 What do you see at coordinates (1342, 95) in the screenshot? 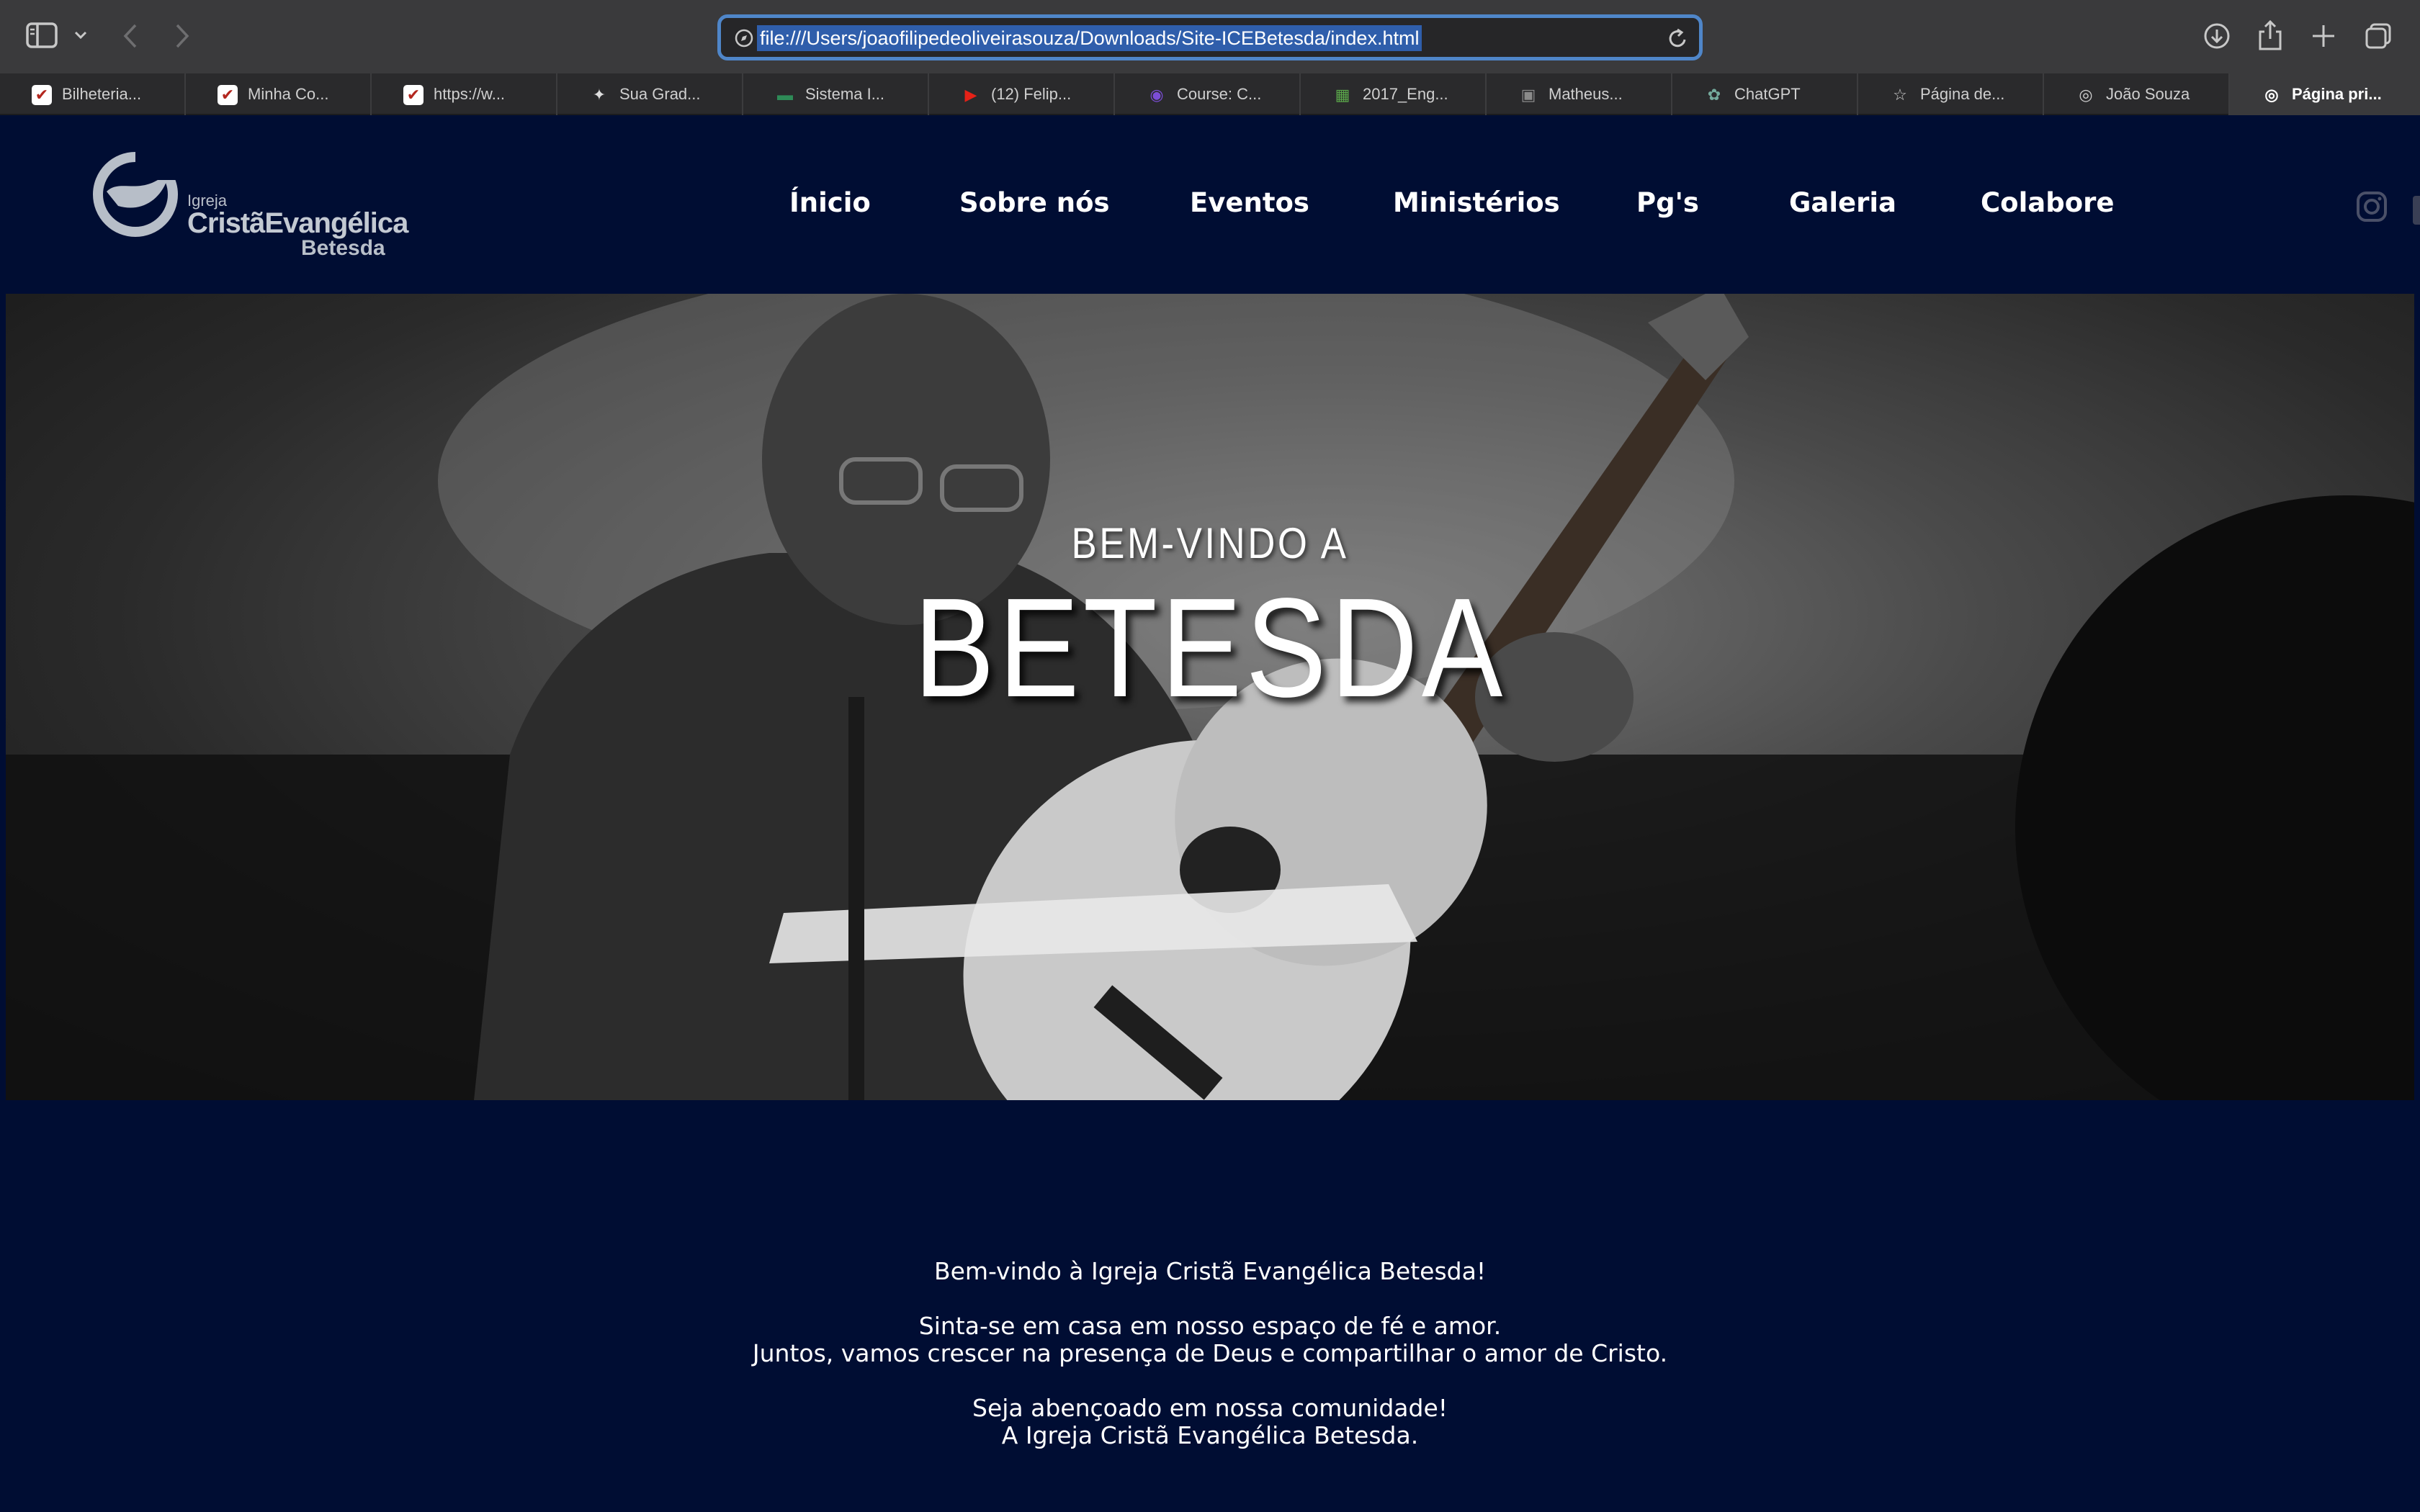
I see `sheet-icon: ▦` at bounding box center [1342, 95].